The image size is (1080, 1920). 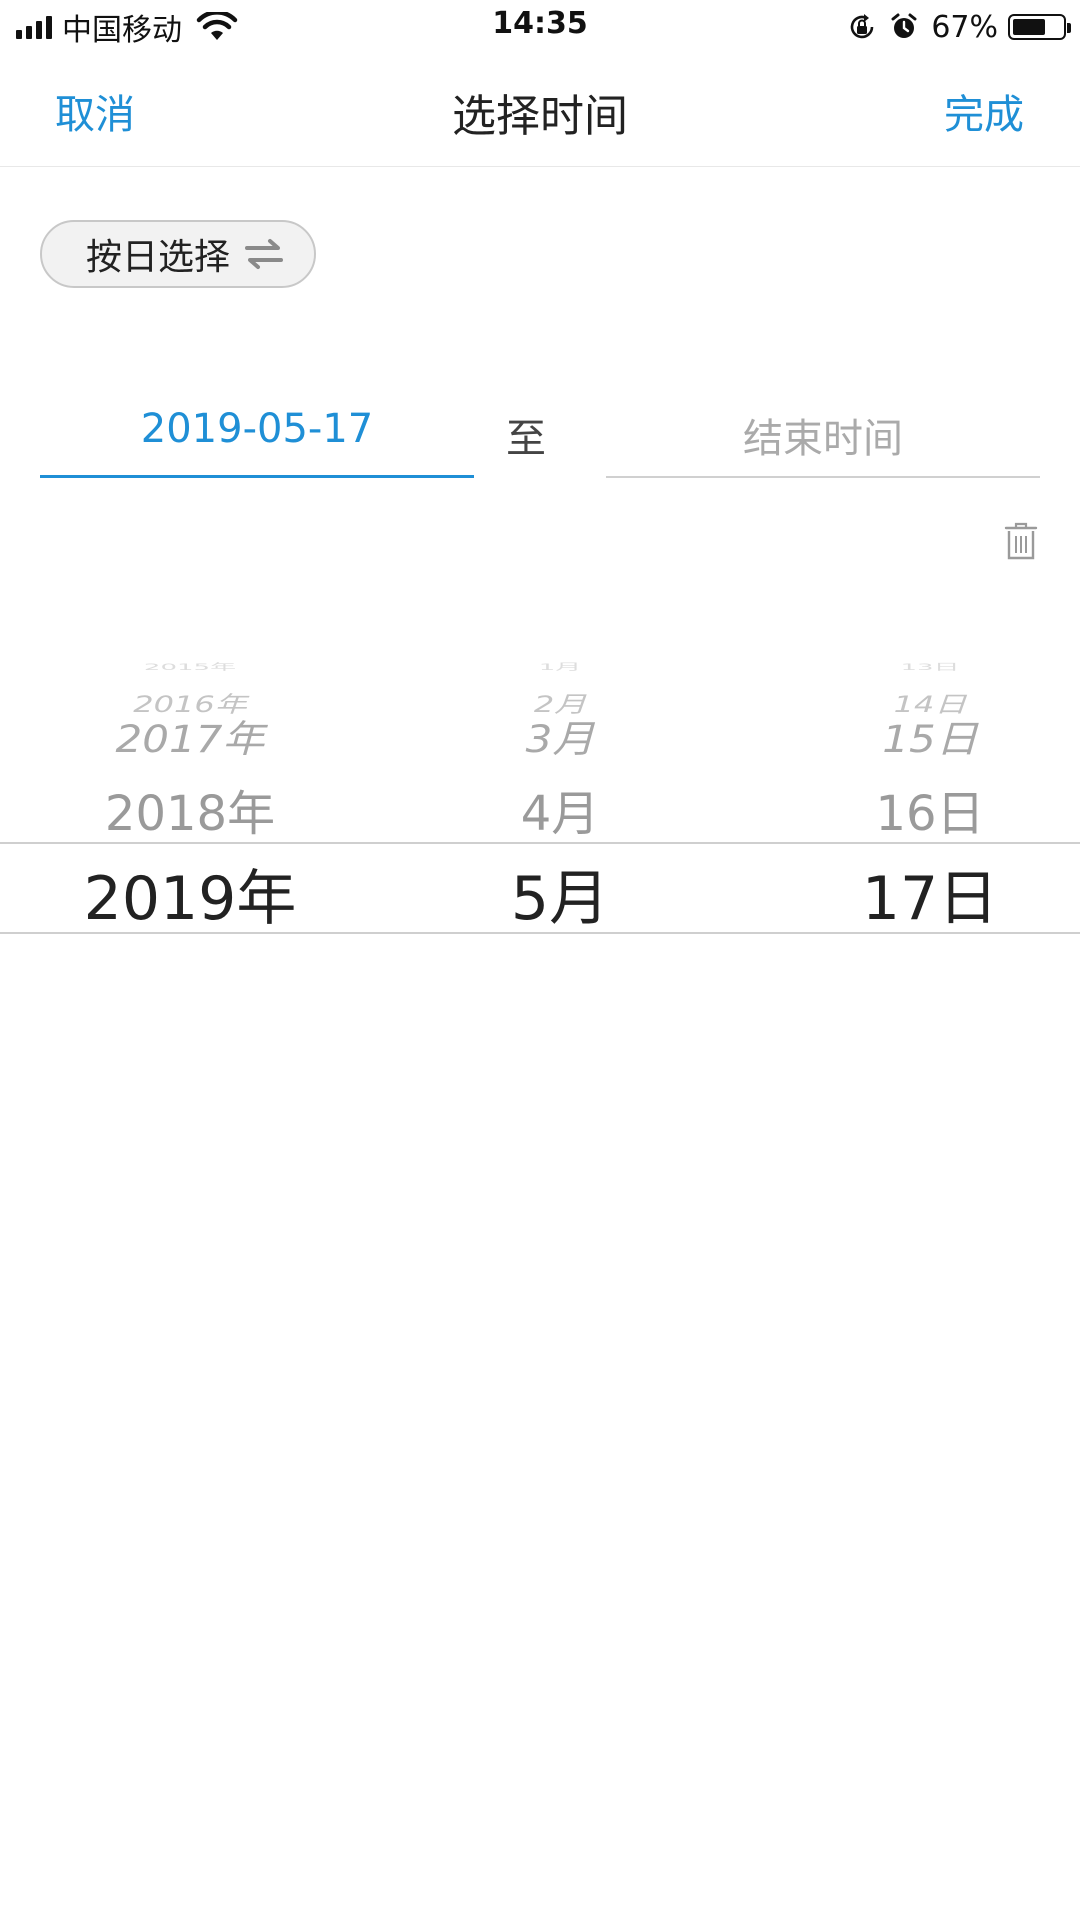 I want to click on status-bar: 中国移动 14:35 67%, so click(x=540, y=27).